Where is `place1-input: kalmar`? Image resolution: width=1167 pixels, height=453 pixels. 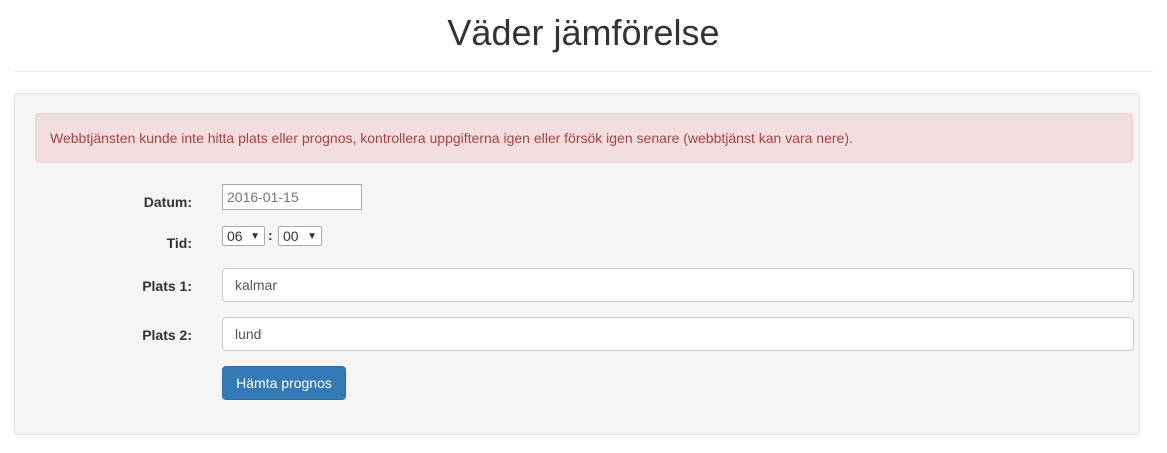
place1-input: kalmar is located at coordinates (678, 285).